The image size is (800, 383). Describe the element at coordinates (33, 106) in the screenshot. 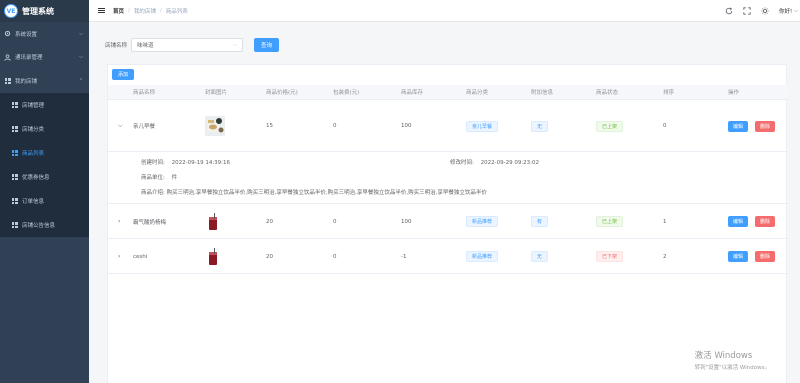

I see `sidebar-item-label: 店铺管理` at that location.